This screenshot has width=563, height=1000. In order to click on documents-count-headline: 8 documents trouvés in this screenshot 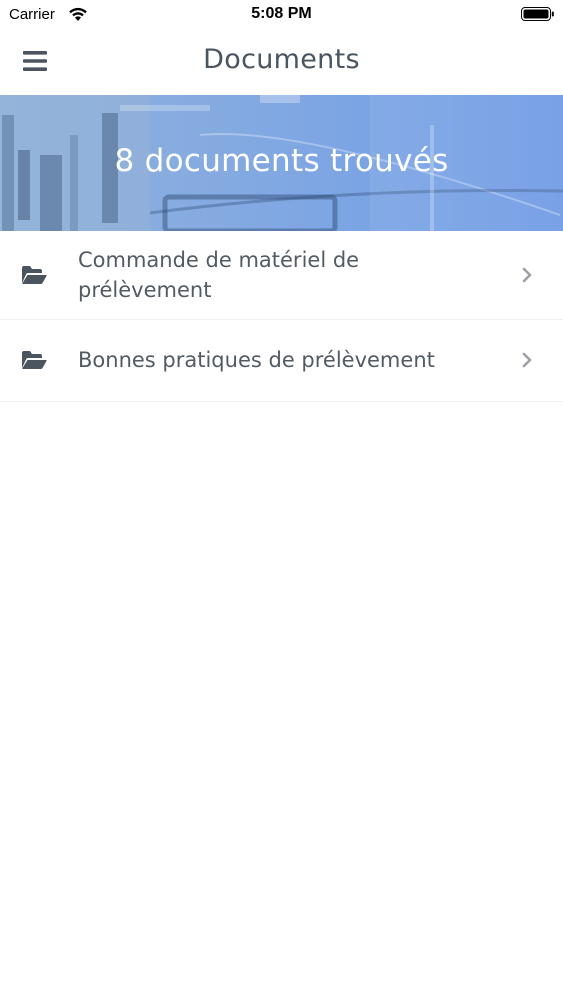, I will do `click(281, 161)`.